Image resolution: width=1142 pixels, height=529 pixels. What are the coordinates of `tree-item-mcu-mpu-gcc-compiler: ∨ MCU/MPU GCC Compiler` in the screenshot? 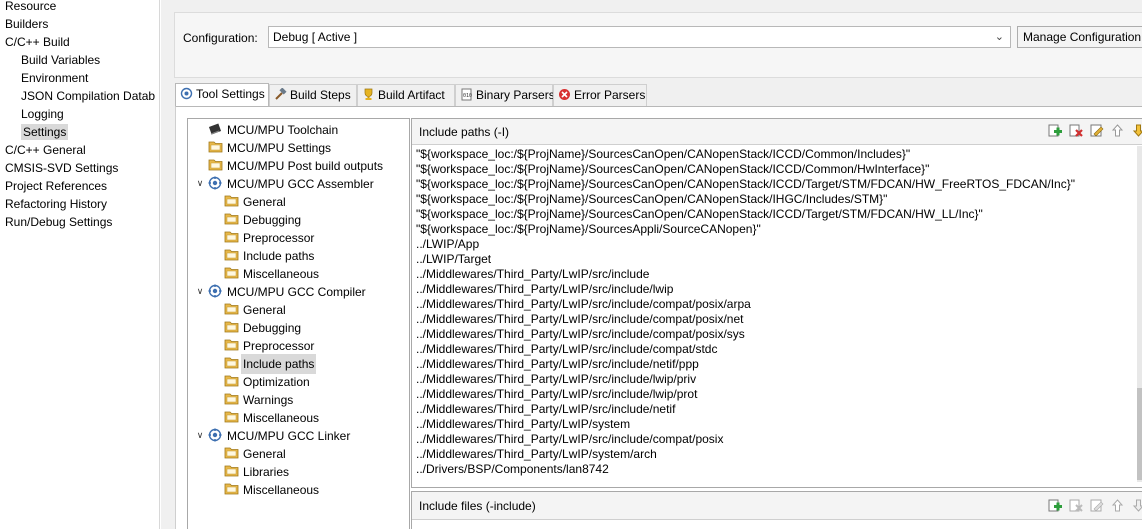 It's located at (298, 291).